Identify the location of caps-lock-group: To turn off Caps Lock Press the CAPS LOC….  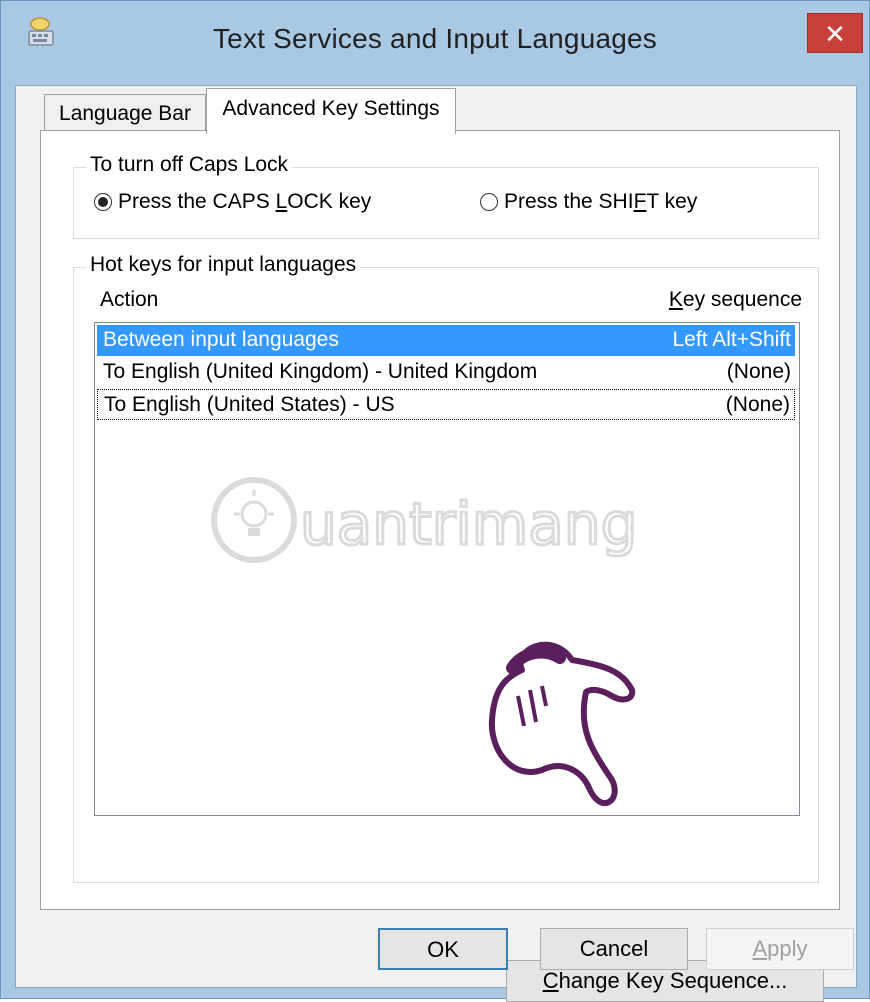
(446, 196).